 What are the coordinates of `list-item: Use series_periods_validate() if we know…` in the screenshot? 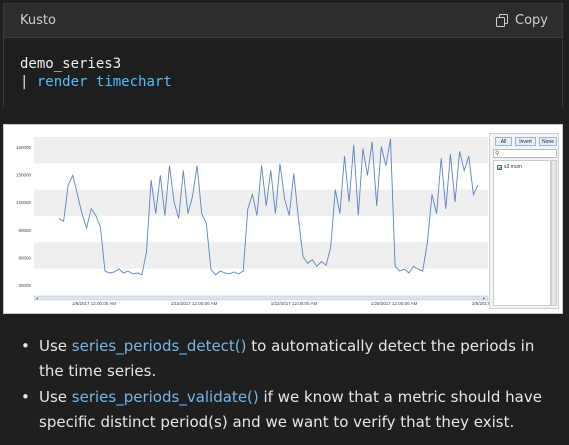 It's located at (290, 410).